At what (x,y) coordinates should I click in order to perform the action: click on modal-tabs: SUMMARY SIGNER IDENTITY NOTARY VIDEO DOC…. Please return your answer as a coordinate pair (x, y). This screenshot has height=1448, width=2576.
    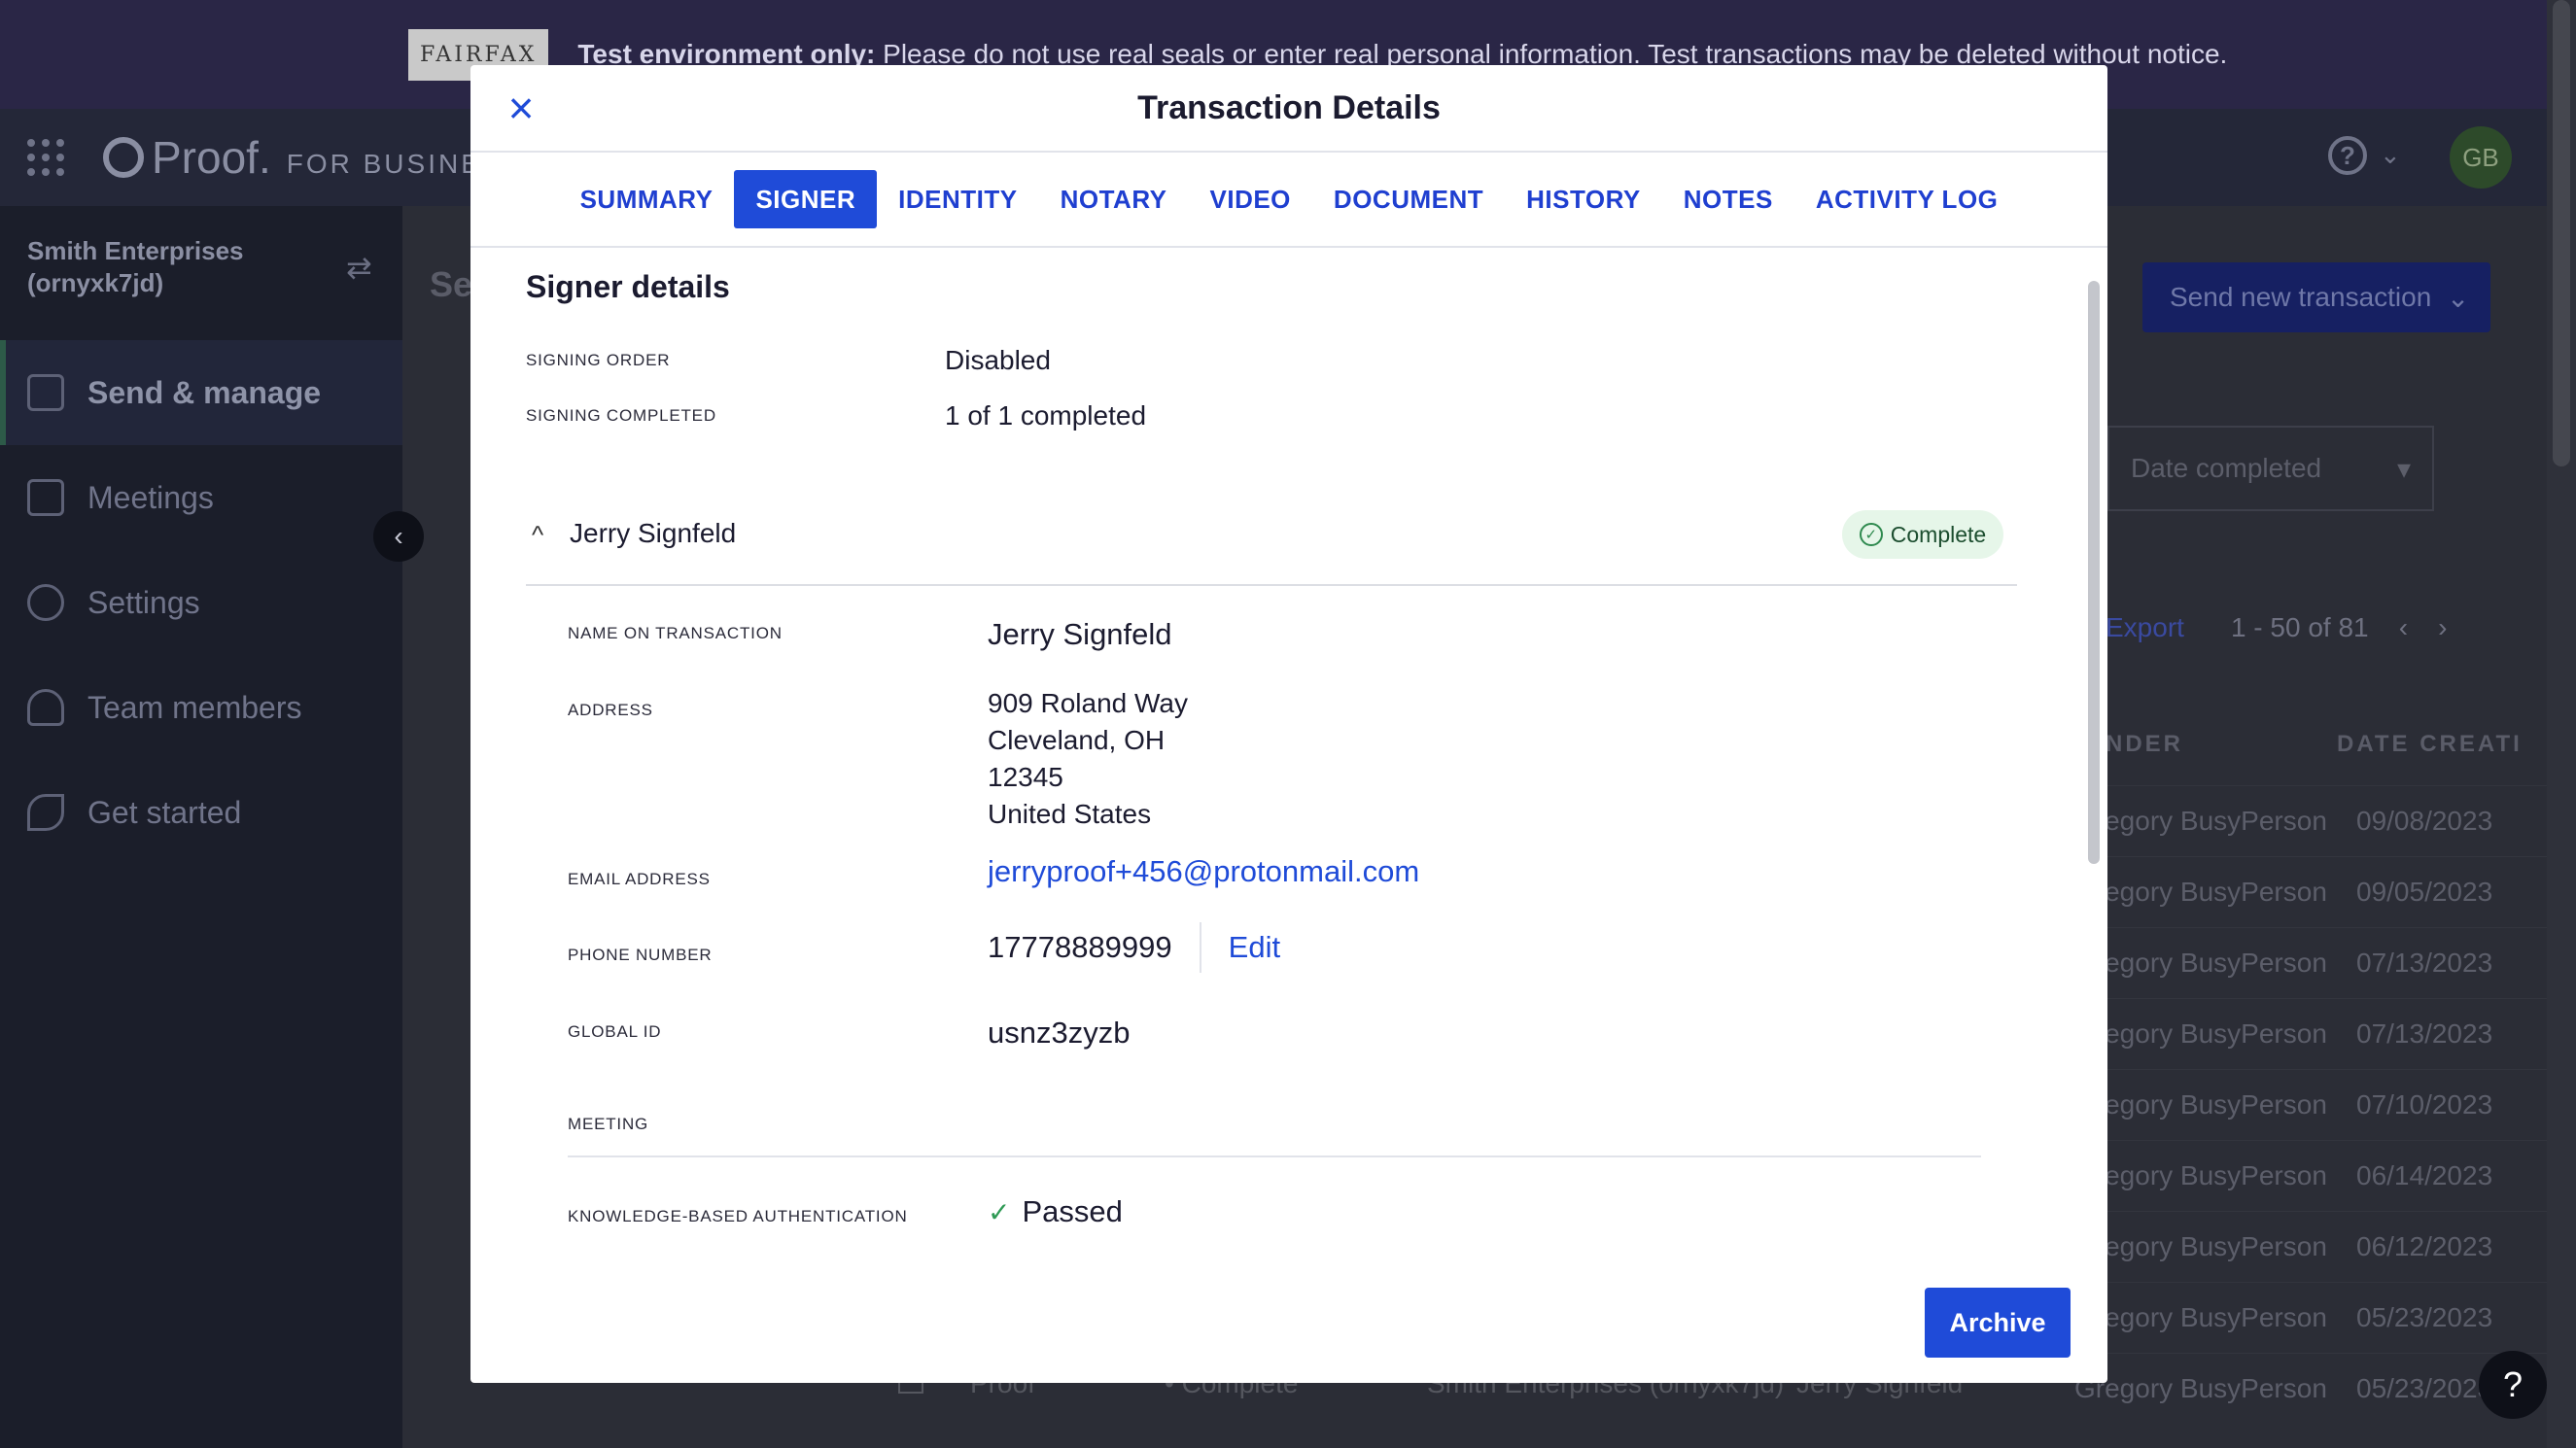
    Looking at the image, I should click on (1288, 200).